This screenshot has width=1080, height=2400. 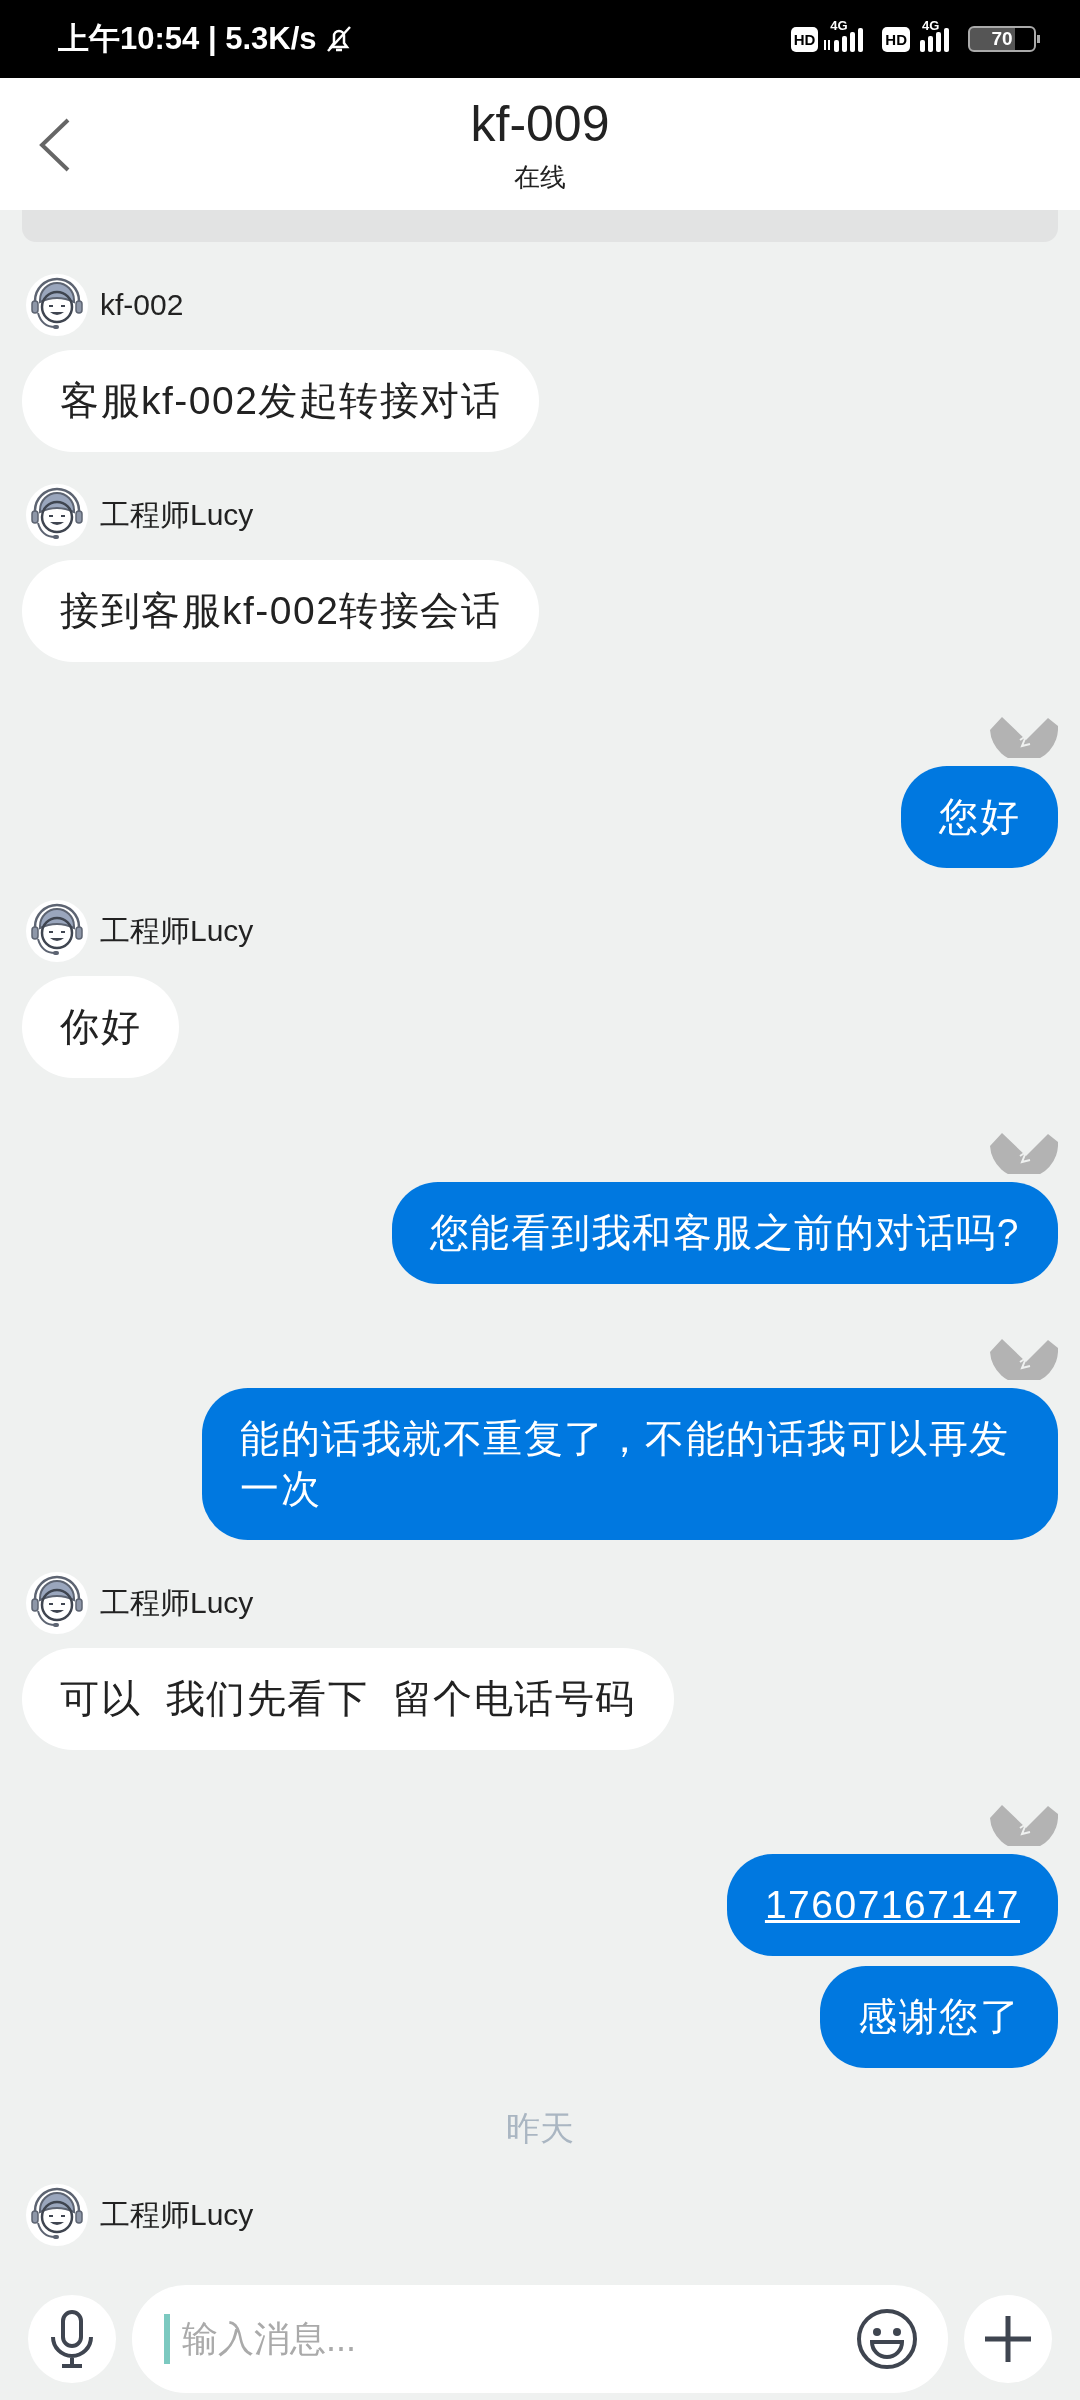 What do you see at coordinates (129, 39) in the screenshot?
I see `status-time: 上午10:54` at bounding box center [129, 39].